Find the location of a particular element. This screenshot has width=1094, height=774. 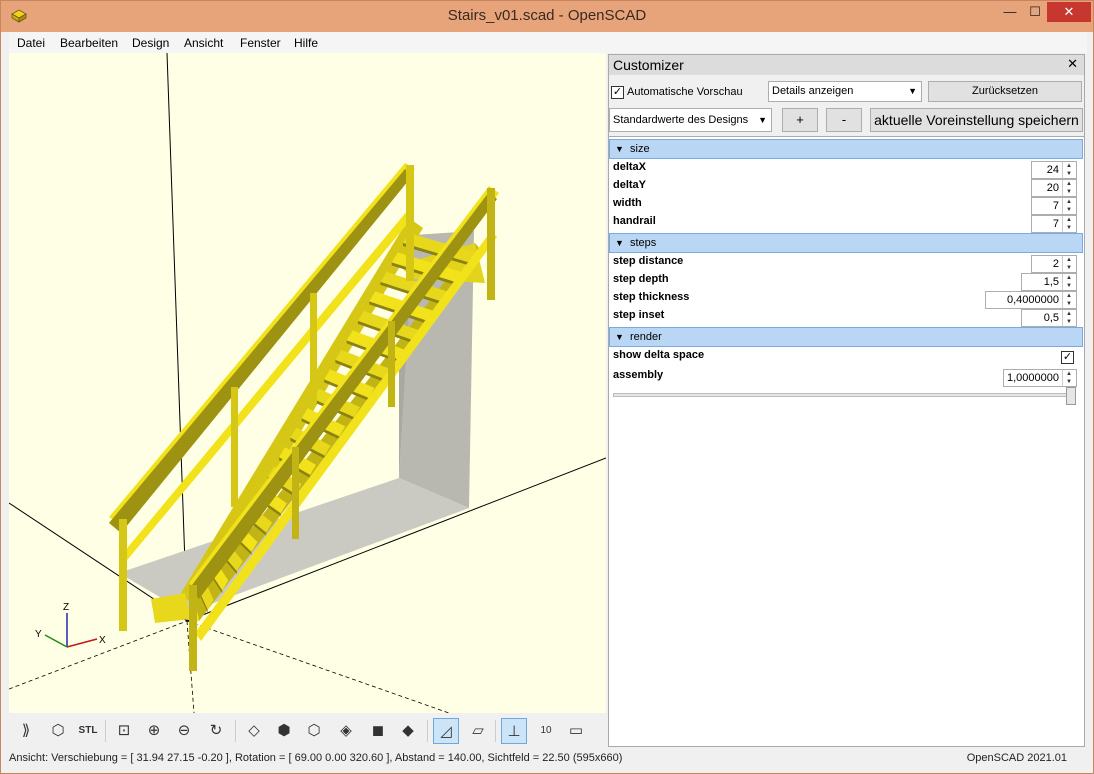

group-steps-header: ▼ steps is located at coordinates (846, 243).